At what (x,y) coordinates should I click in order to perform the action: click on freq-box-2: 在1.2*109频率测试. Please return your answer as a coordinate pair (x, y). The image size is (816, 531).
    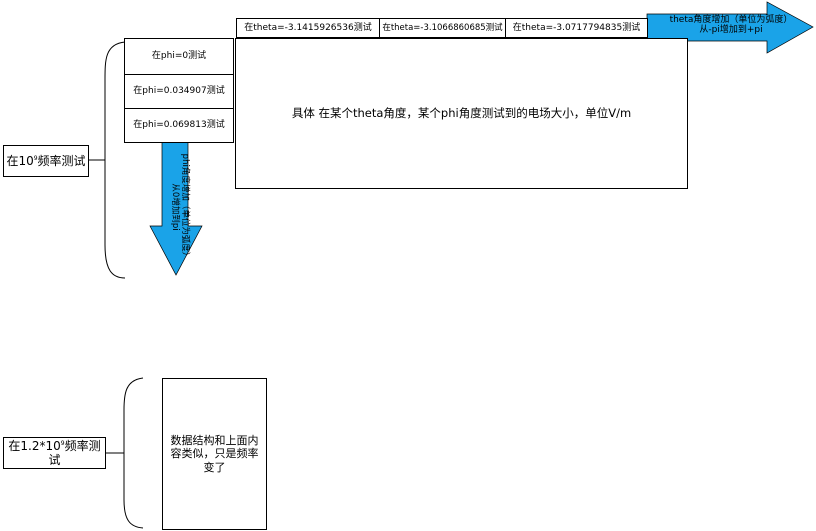
    Looking at the image, I should click on (54, 453).